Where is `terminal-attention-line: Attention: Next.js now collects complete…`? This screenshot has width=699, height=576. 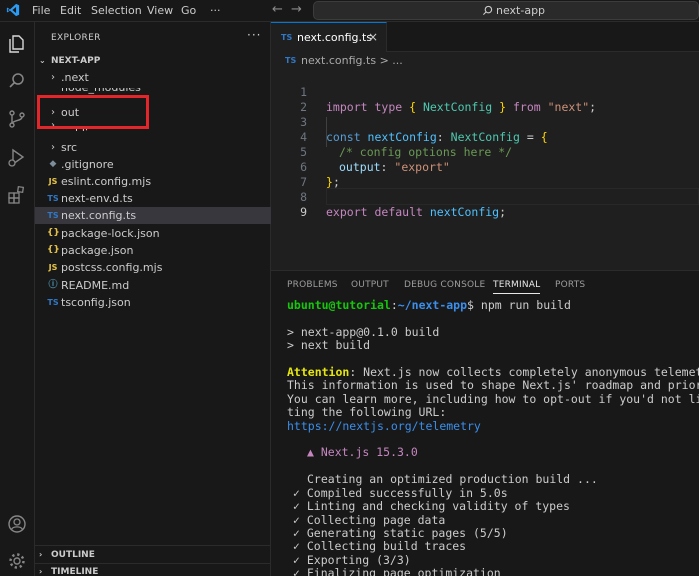 terminal-attention-line: Attention: Next.js now collects complete… is located at coordinates (493, 372).